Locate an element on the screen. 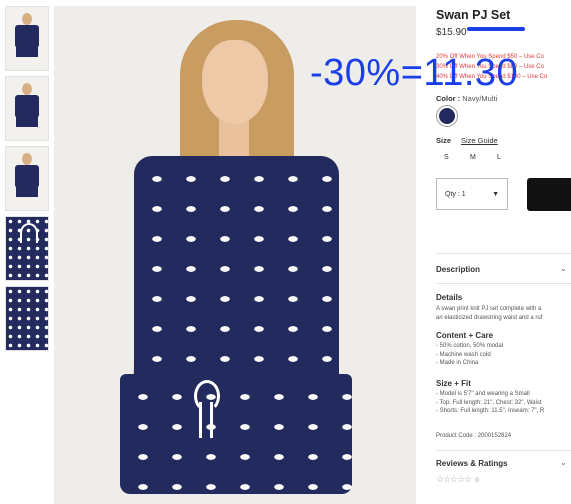  drawstring-detail is located at coordinates (29, 233).